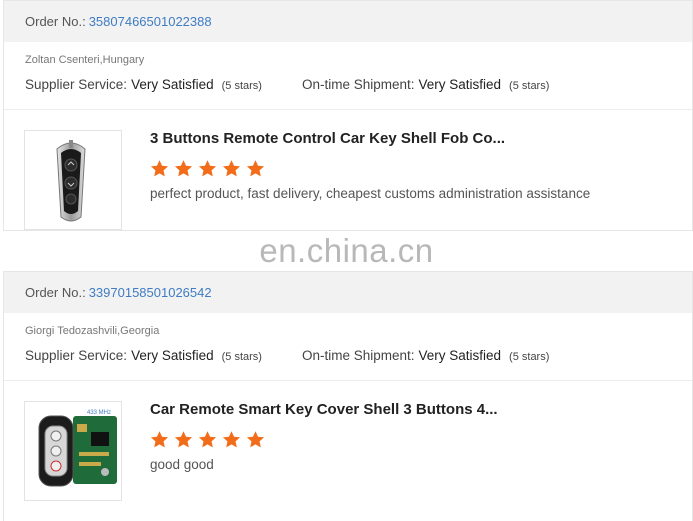 This screenshot has width=693, height=521. Describe the element at coordinates (348, 21) in the screenshot. I see `order-bar: Order No.: 35807466501022388` at that location.